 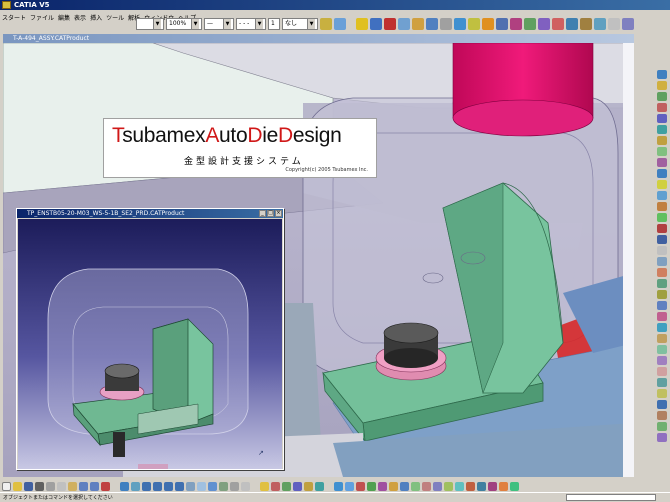 I want to click on boolean-icon, so click(x=662, y=239).